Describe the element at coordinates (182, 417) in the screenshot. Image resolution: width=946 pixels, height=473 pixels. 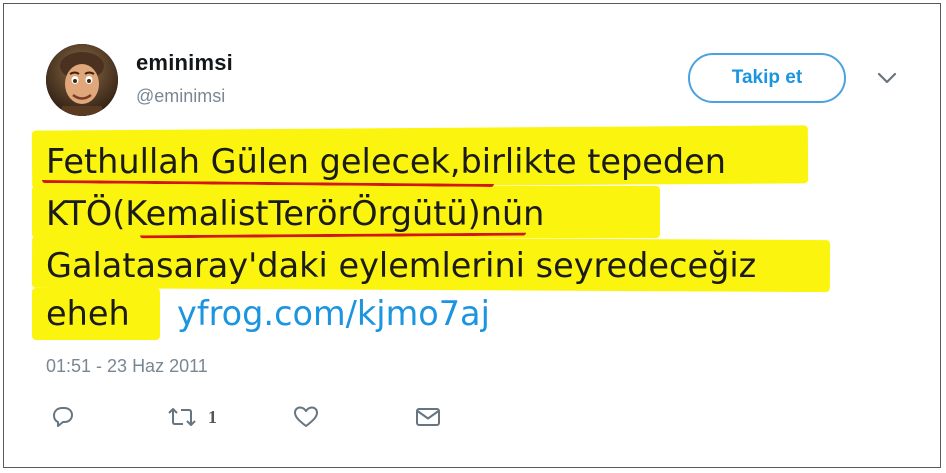
I see `retweet-icon` at that location.